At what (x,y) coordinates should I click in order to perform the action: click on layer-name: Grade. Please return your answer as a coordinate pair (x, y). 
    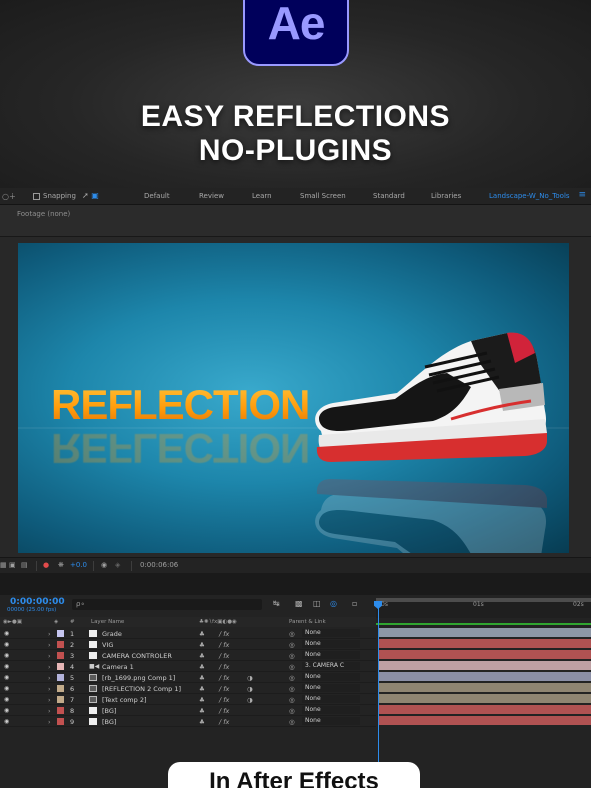
    Looking at the image, I should click on (112, 634).